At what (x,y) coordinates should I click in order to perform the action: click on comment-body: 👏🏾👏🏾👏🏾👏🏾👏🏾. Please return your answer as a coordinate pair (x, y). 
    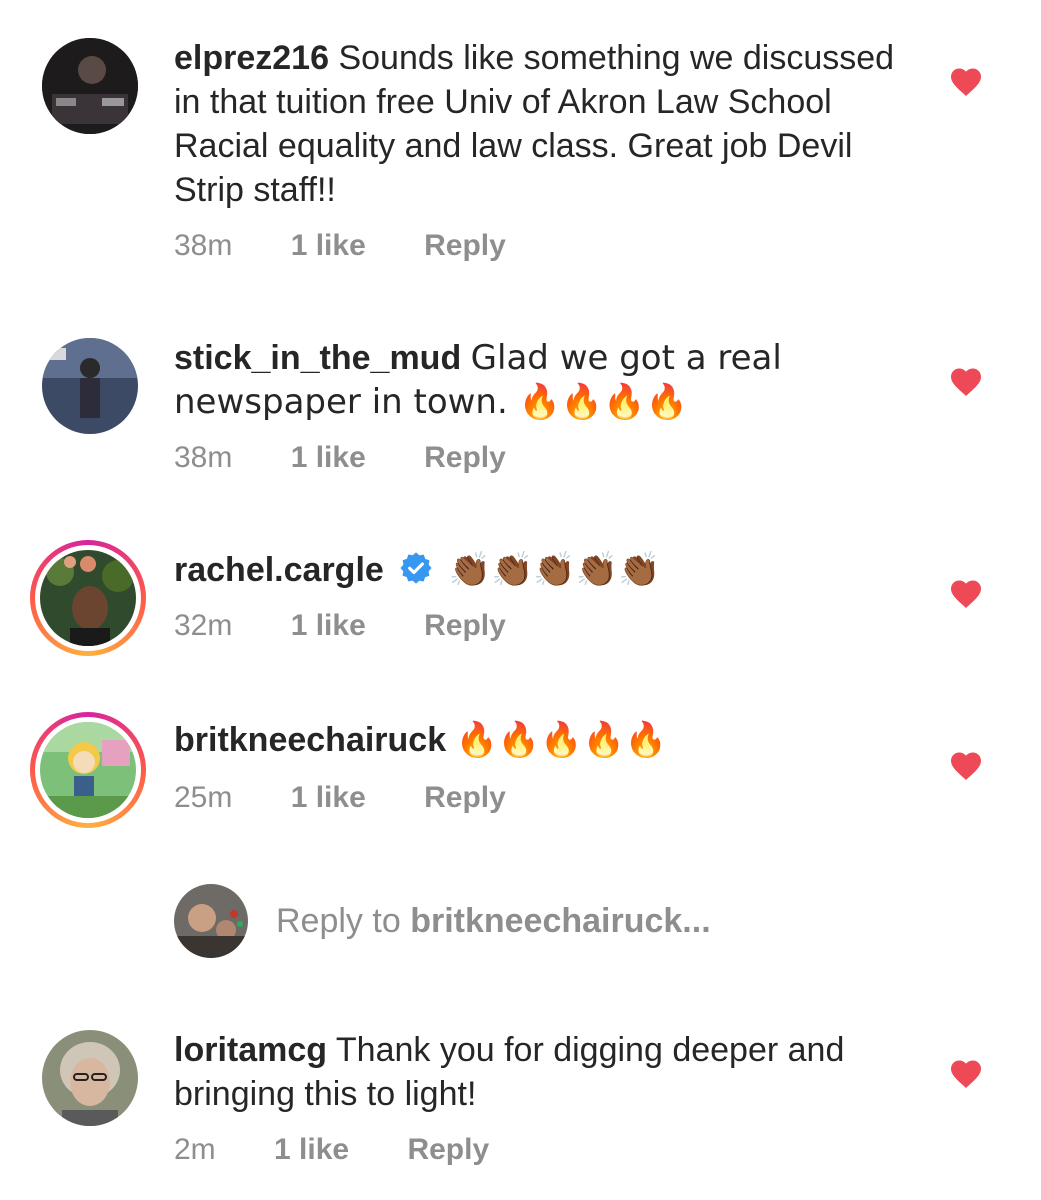
    Looking at the image, I should click on (554, 570).